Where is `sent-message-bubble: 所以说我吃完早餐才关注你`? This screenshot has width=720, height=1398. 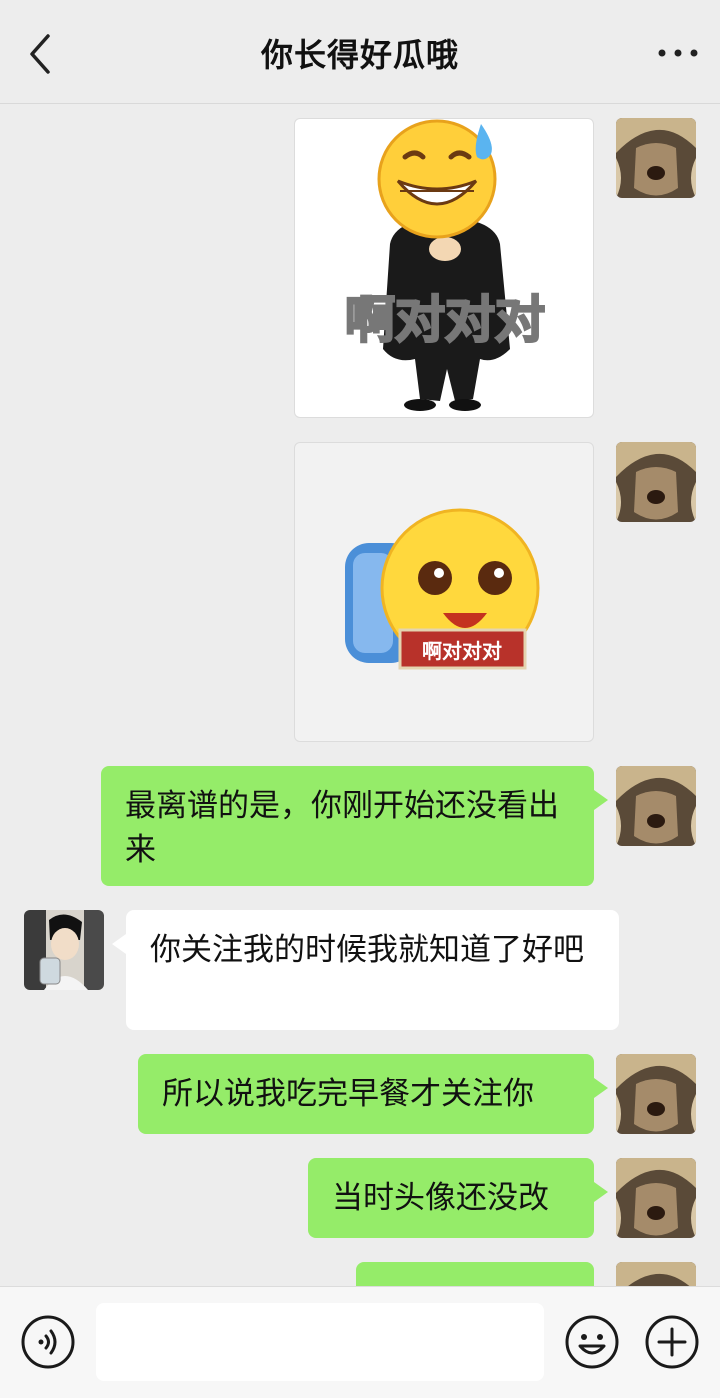 sent-message-bubble: 所以说我吃完早餐才关注你 is located at coordinates (373, 1094).